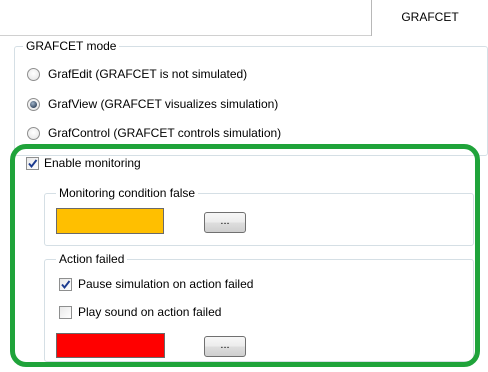 The width and height of the screenshot is (488, 372). I want to click on condition-false-color-swatch, so click(110, 221).